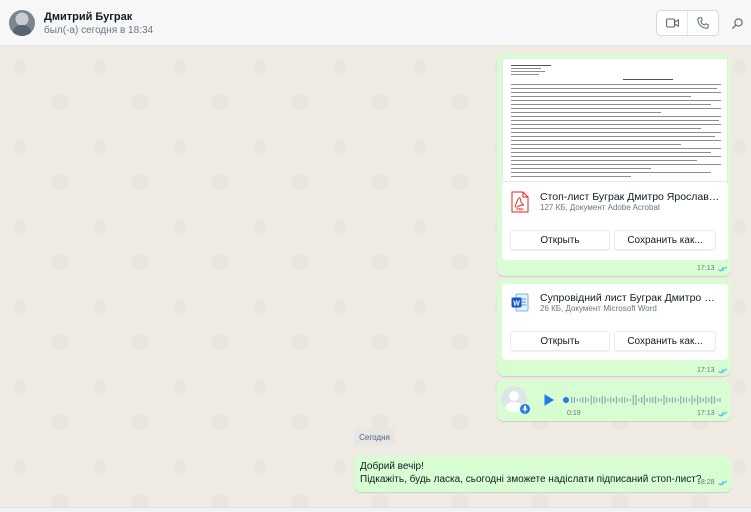  Describe the element at coordinates (549, 400) in the screenshot. I see `play-icon` at that location.